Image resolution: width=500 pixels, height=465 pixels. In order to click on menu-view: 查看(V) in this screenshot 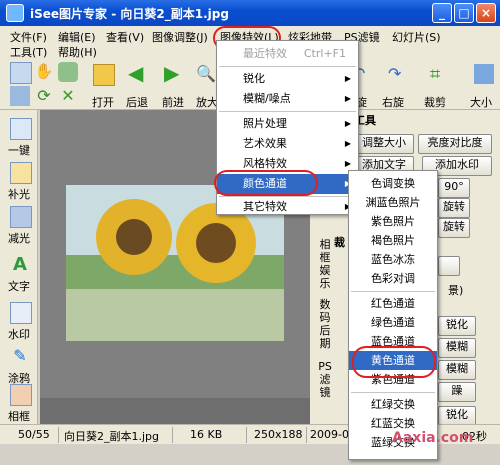, I will do `click(125, 37)`.